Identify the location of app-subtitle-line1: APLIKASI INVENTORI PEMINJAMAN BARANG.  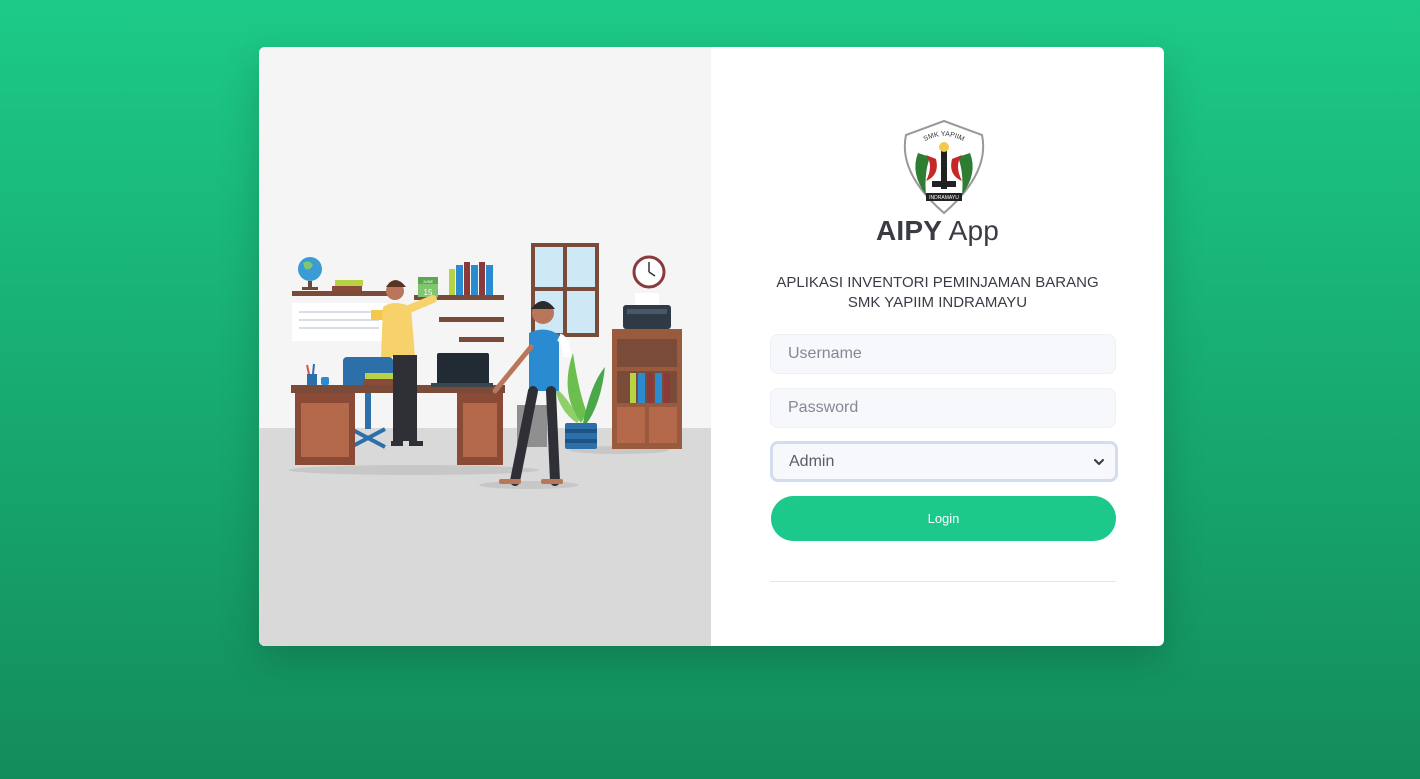
(937, 282).